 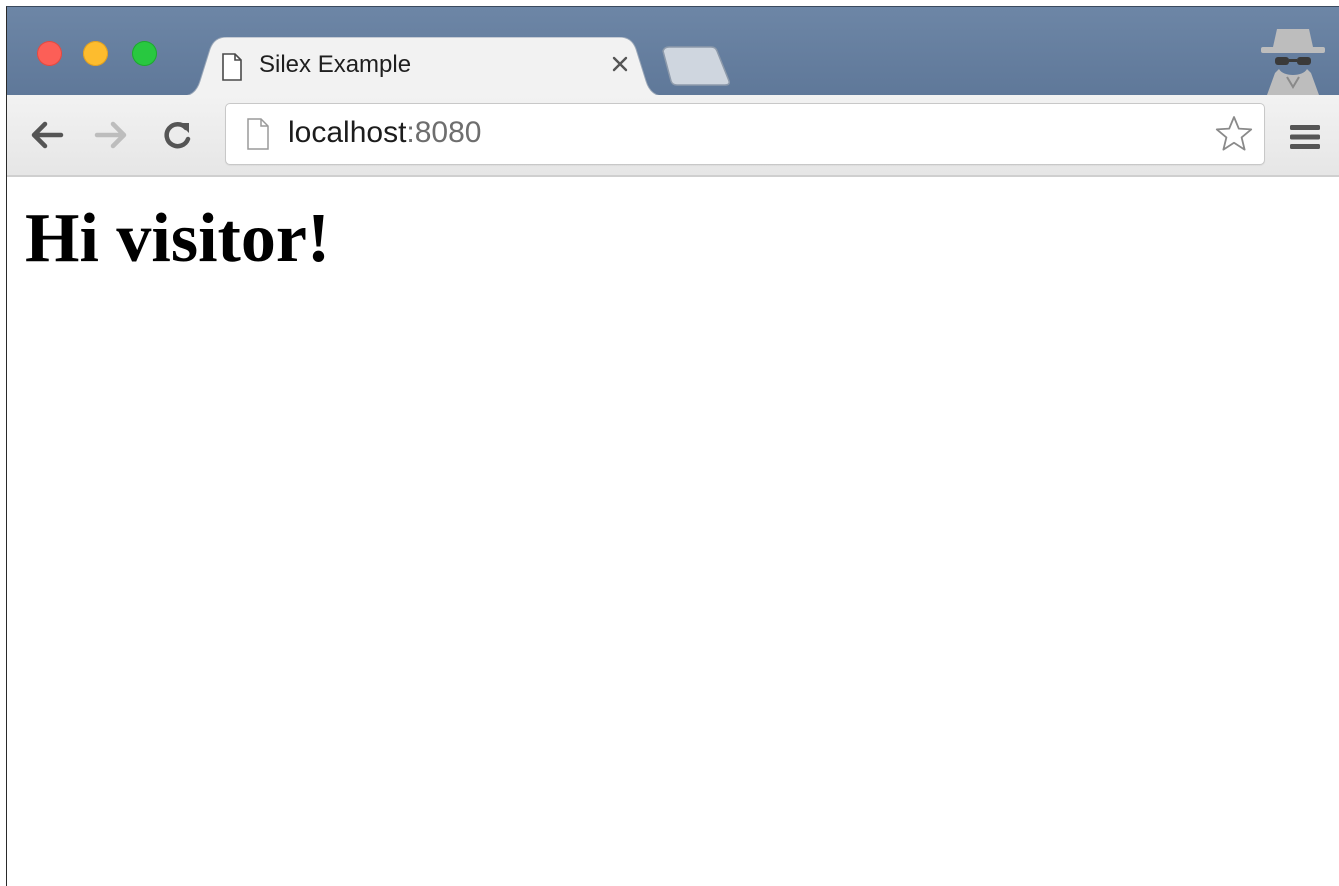 What do you see at coordinates (444, 132) in the screenshot?
I see `url-port: :8080` at bounding box center [444, 132].